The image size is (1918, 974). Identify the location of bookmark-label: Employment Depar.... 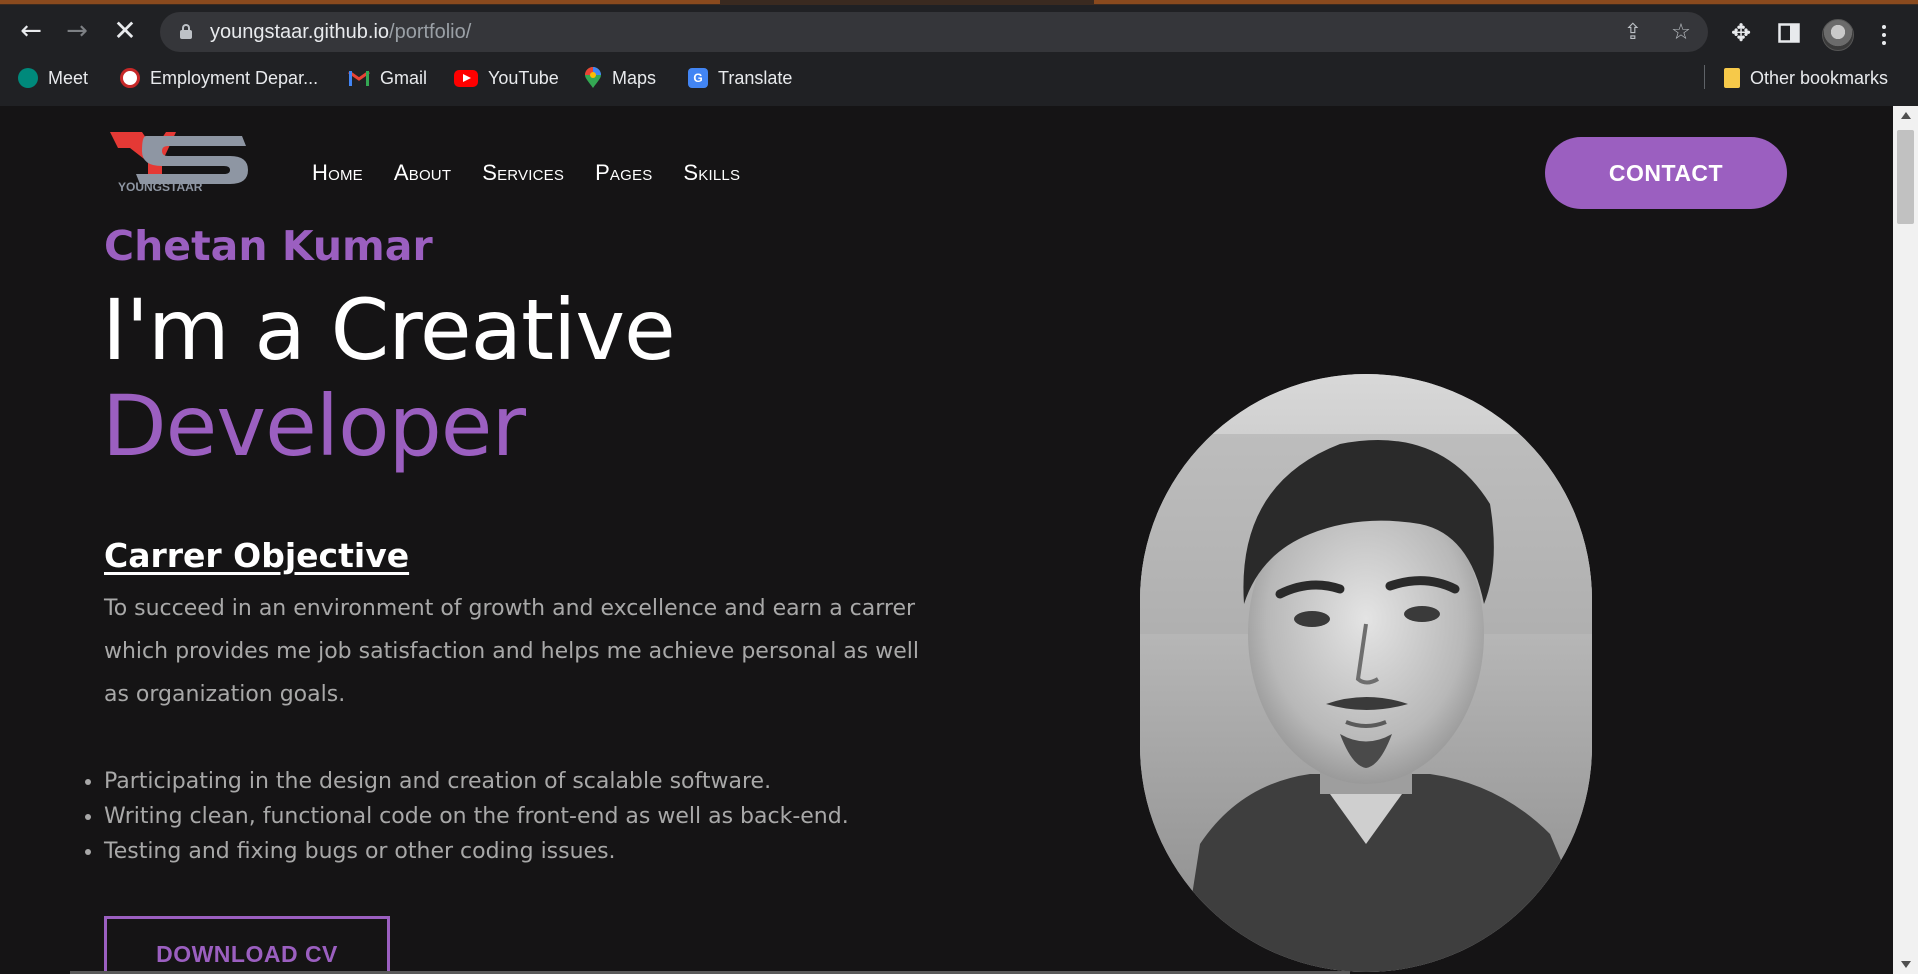
(234, 77).